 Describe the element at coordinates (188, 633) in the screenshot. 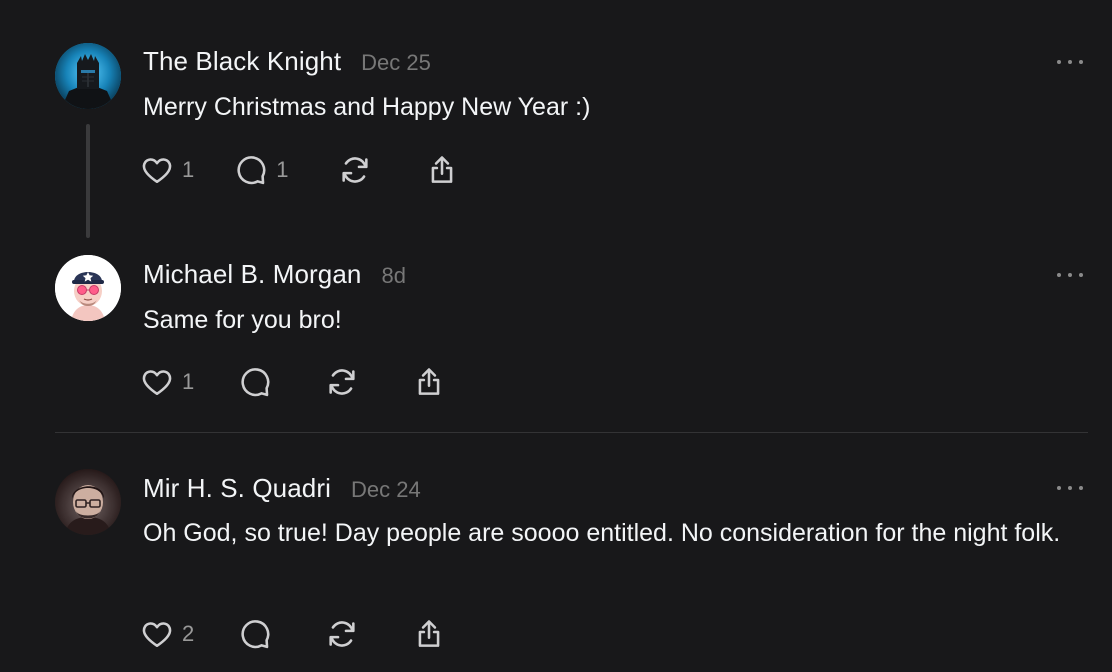

I see `like-count: 2` at that location.